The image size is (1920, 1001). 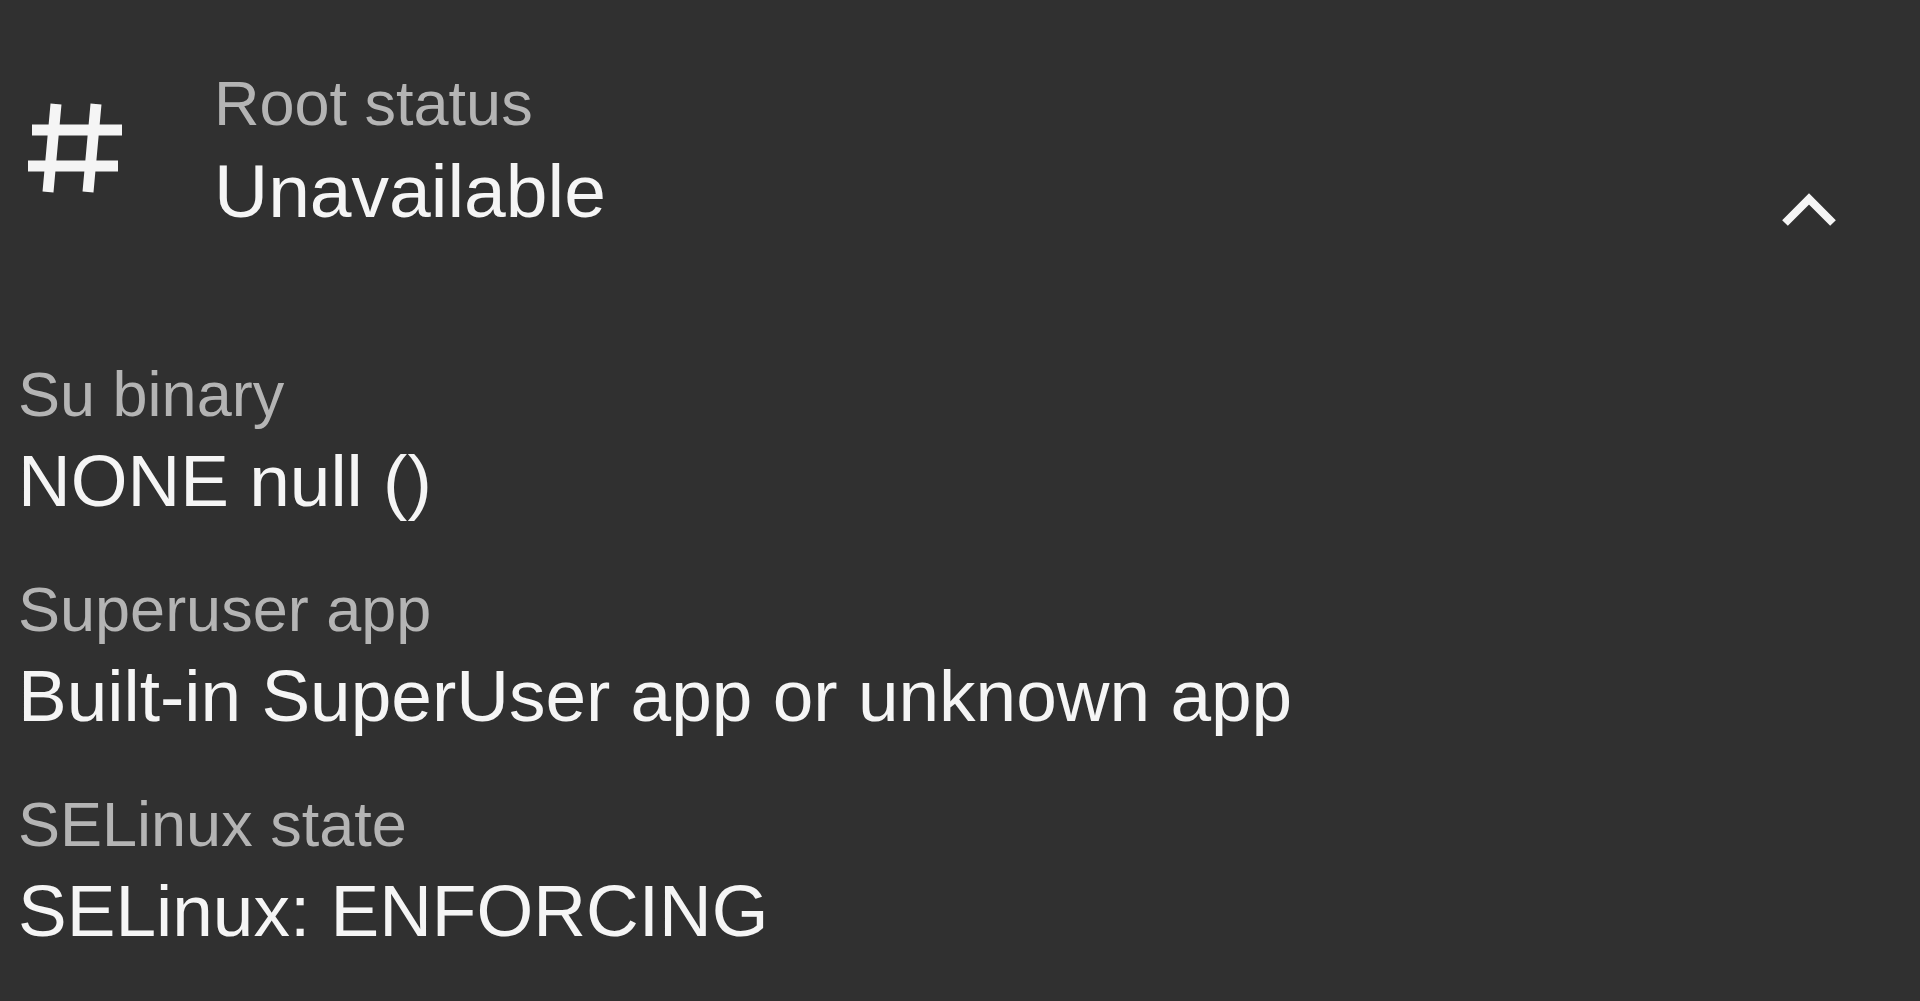 I want to click on detail-label: Superuser app, so click(x=225, y=609).